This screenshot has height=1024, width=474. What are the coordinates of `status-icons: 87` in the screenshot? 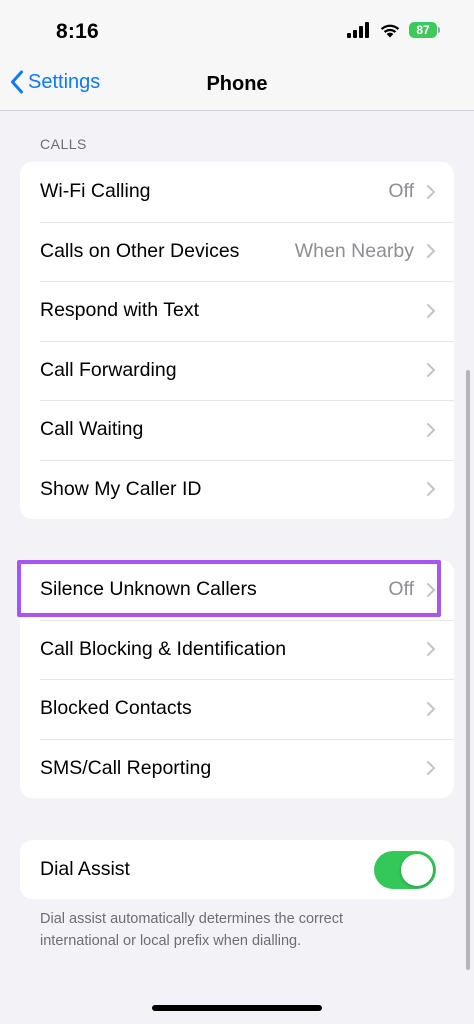 It's located at (393, 30).